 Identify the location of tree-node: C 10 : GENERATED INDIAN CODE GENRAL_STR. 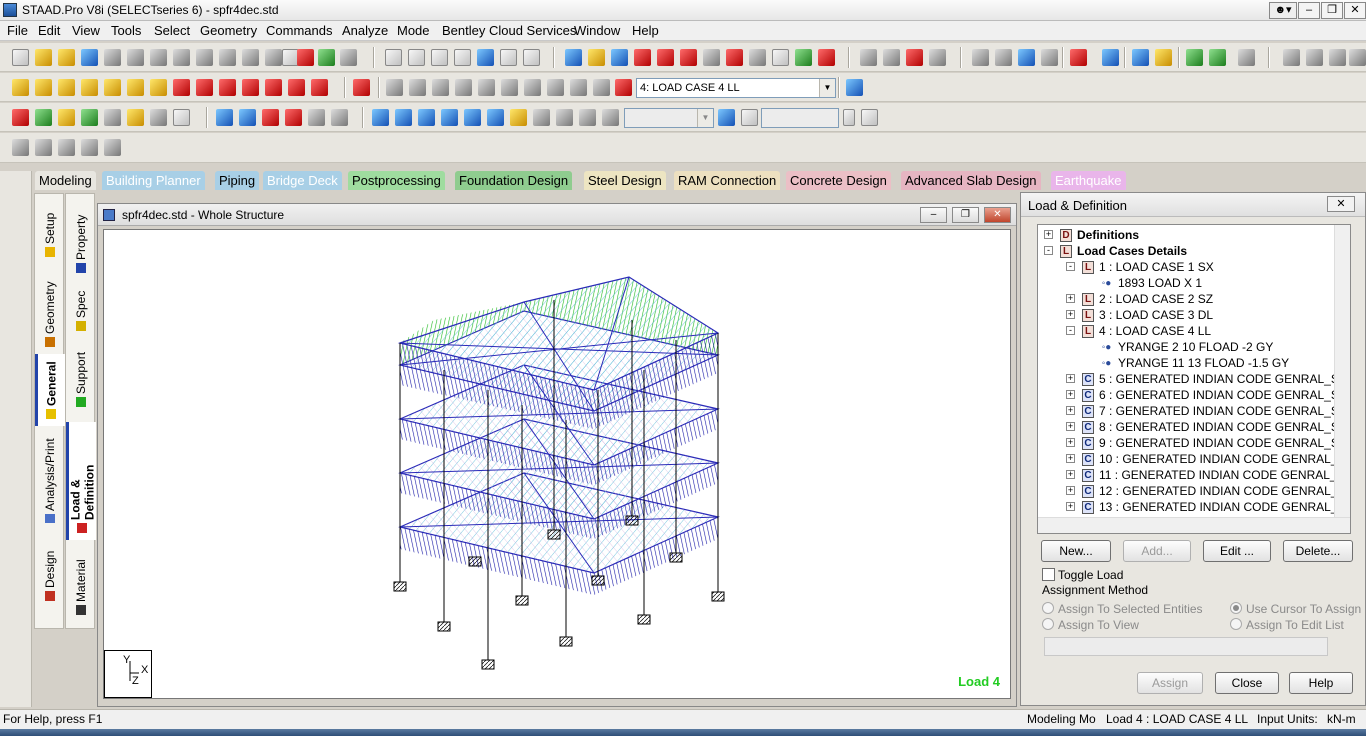
(1216, 459).